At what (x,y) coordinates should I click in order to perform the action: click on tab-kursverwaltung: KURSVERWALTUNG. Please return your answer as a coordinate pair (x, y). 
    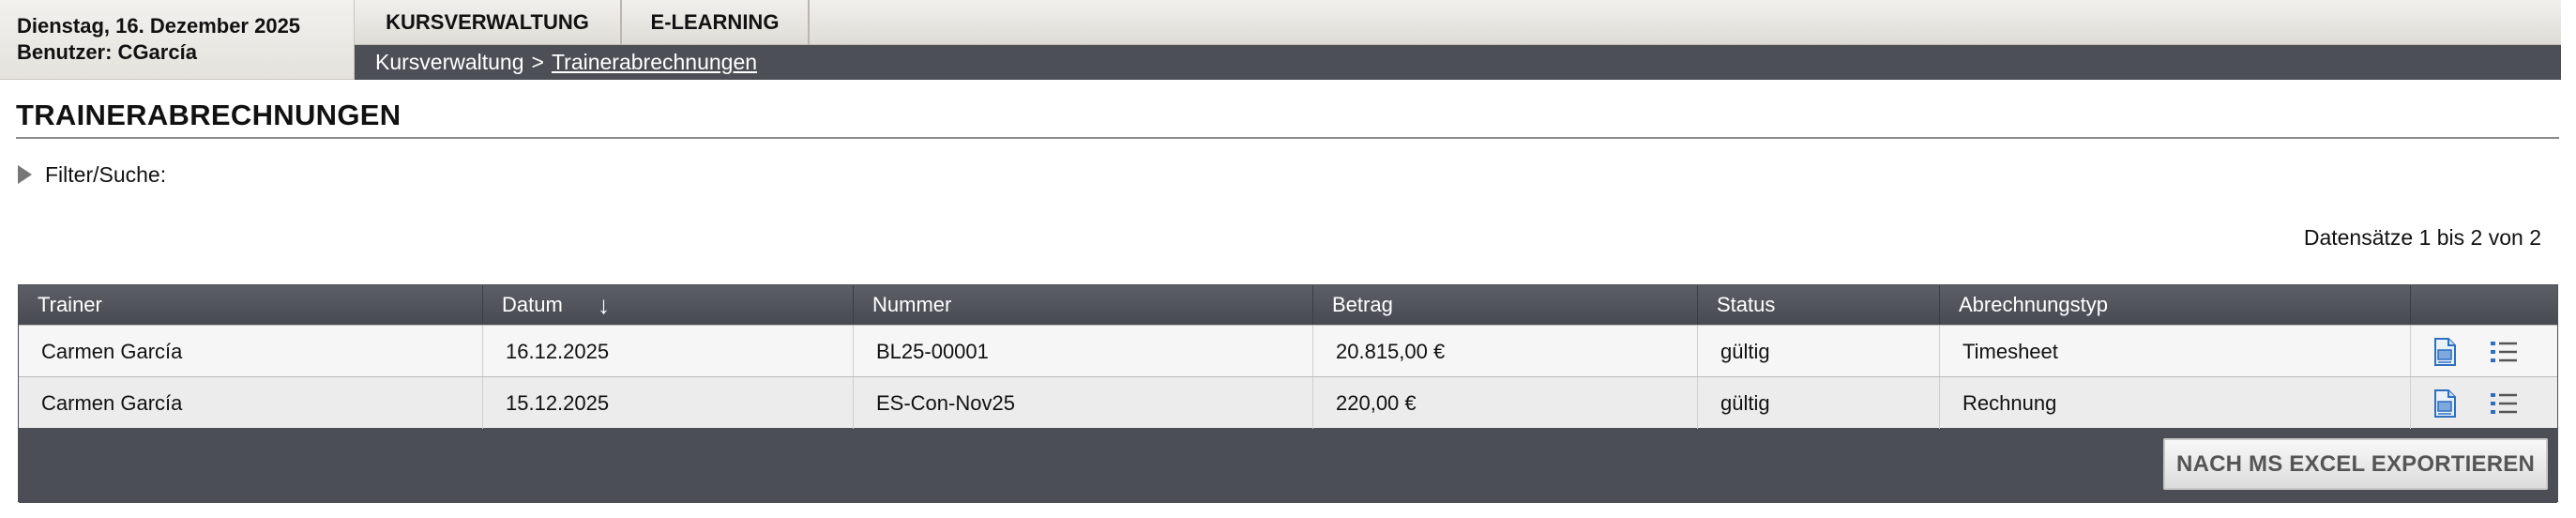
    Looking at the image, I should click on (488, 22).